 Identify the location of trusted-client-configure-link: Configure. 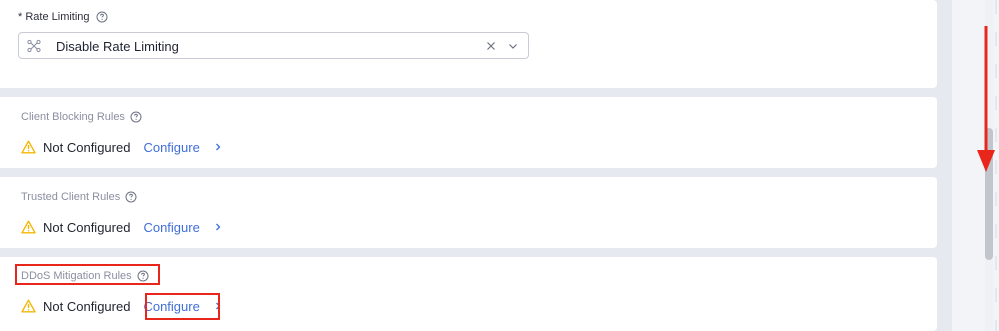
(171, 227).